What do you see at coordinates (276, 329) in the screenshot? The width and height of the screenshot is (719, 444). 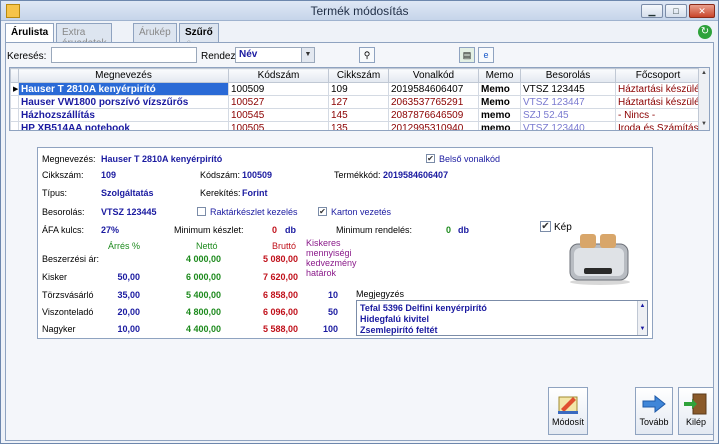 I see `gross-price-value: 5 588,00` at bounding box center [276, 329].